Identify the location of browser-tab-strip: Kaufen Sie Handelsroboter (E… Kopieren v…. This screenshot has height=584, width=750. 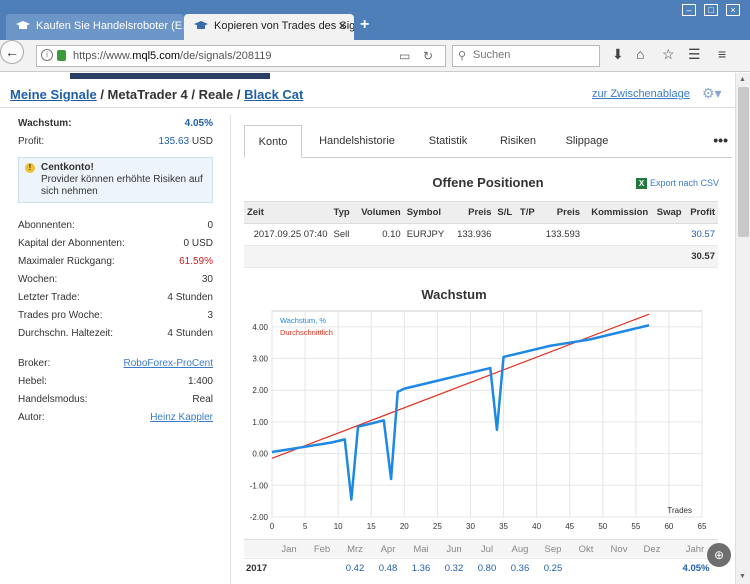
(375, 20).